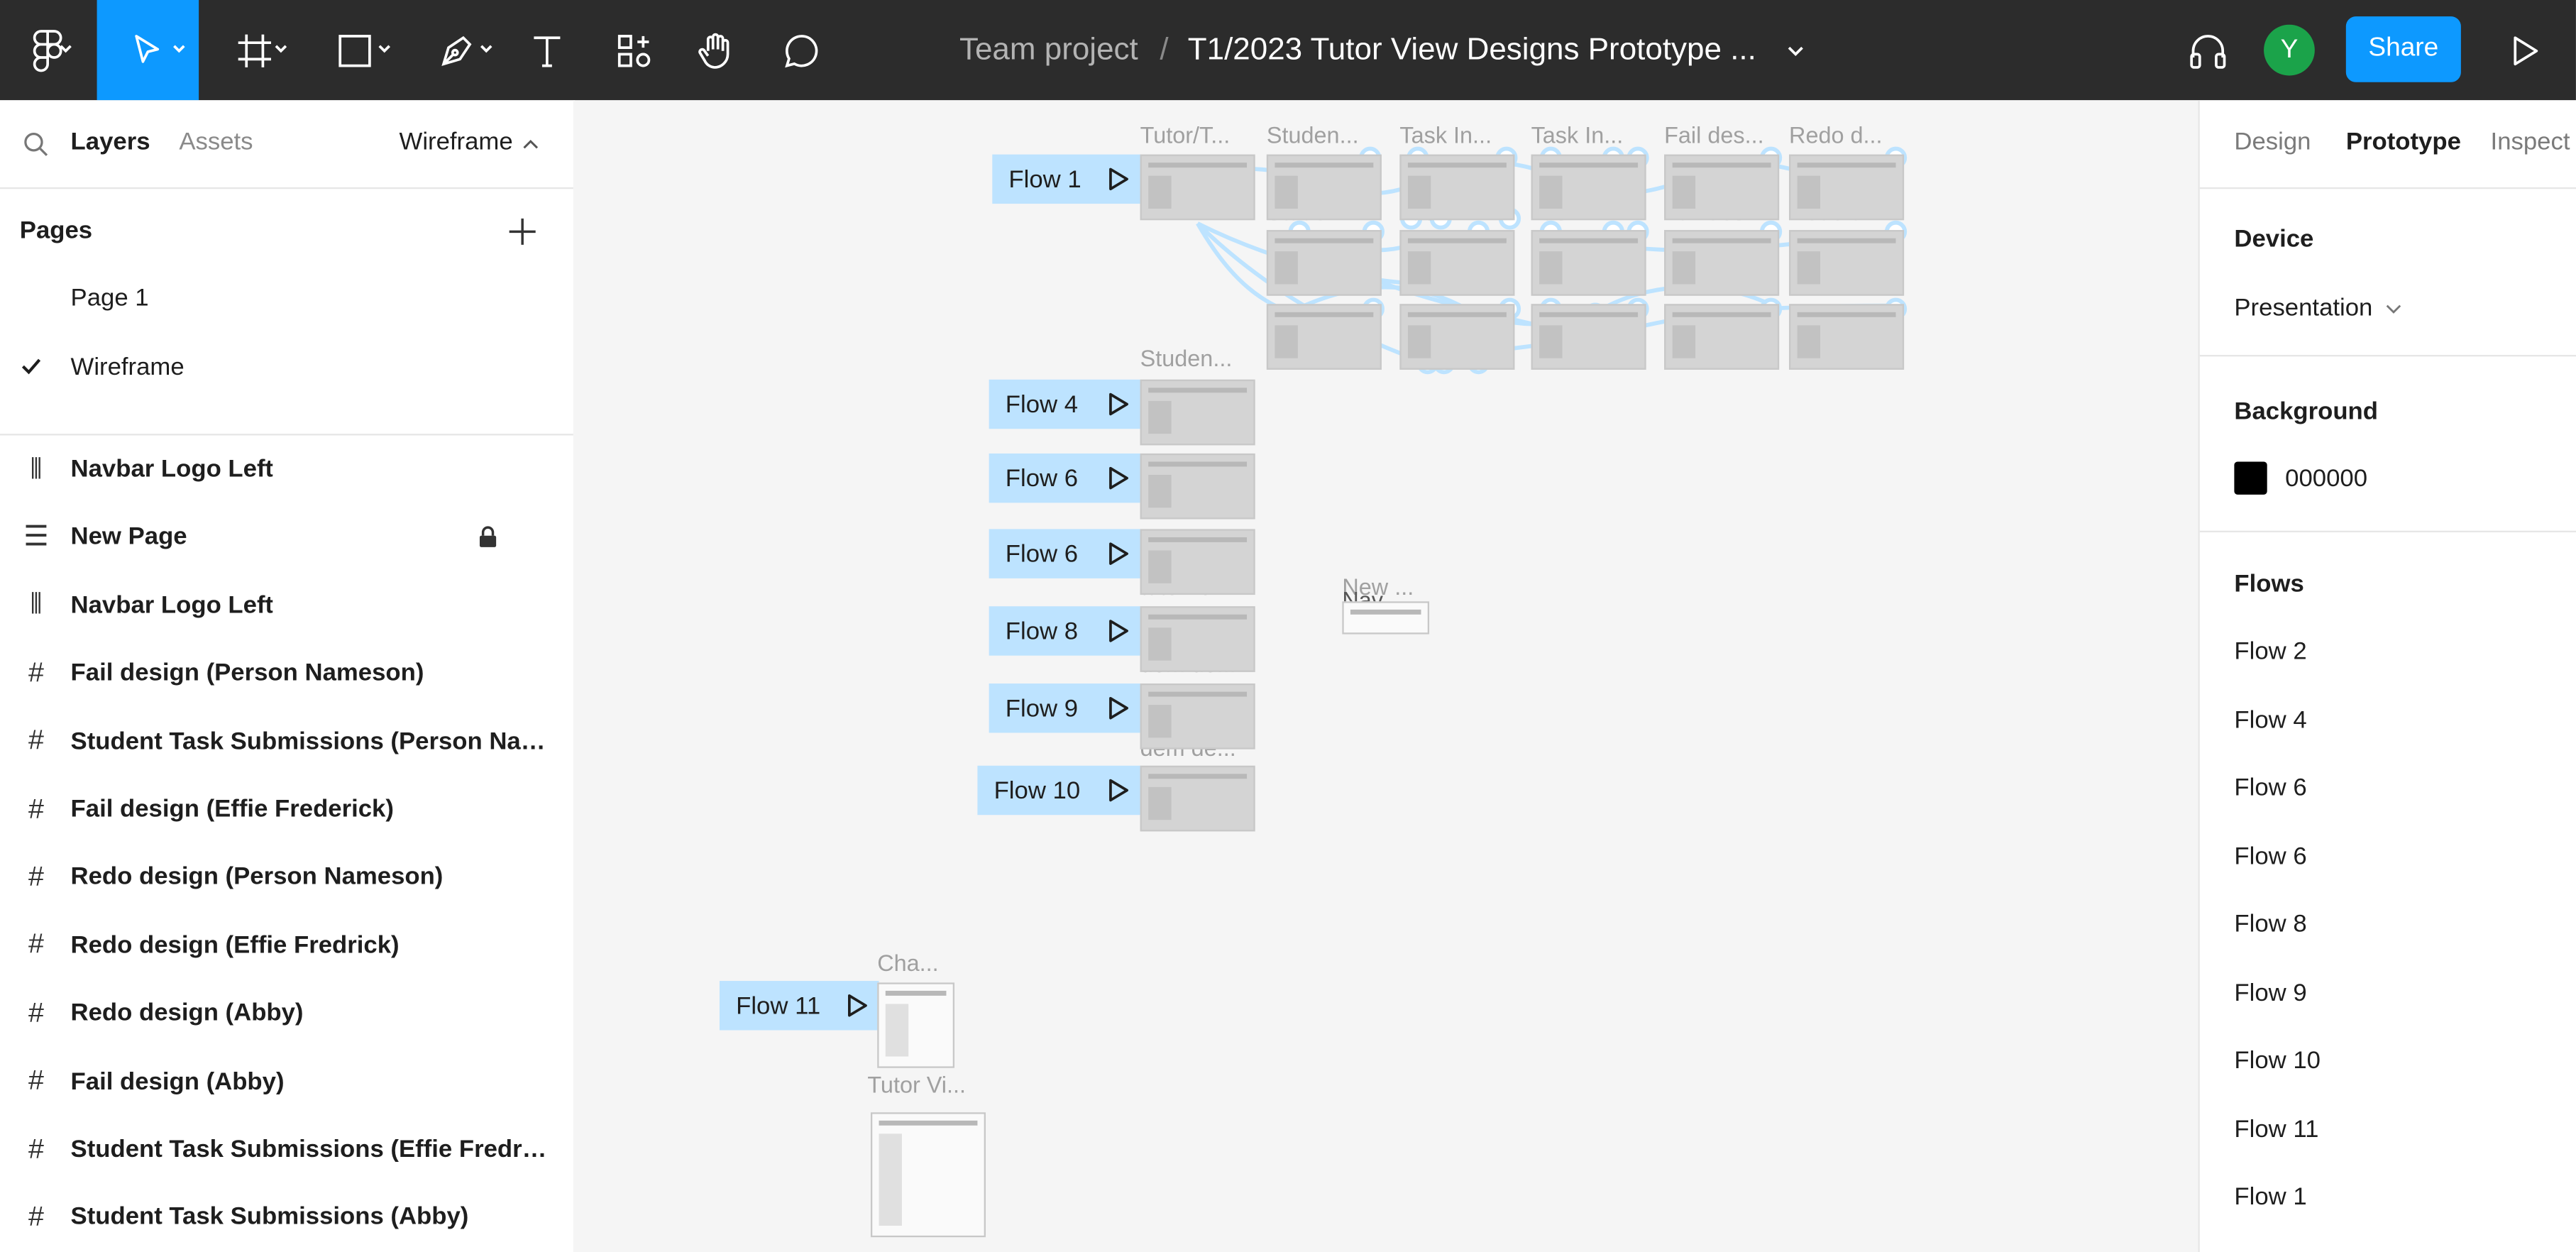  What do you see at coordinates (2403, 142) in the screenshot?
I see `tab-prototype: Prototype` at bounding box center [2403, 142].